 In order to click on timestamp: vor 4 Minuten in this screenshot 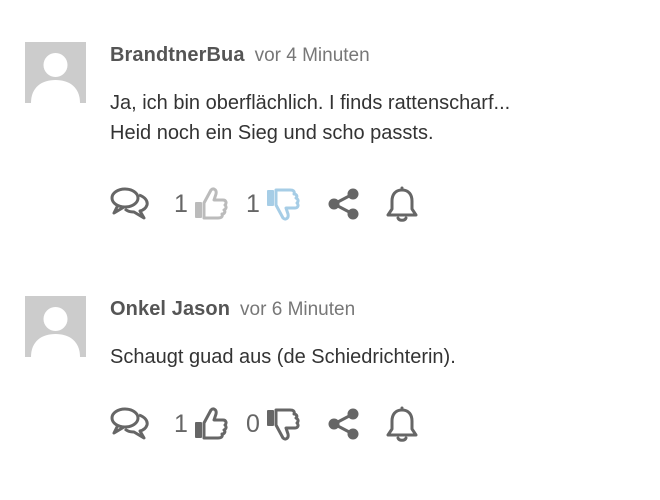, I will do `click(312, 55)`.